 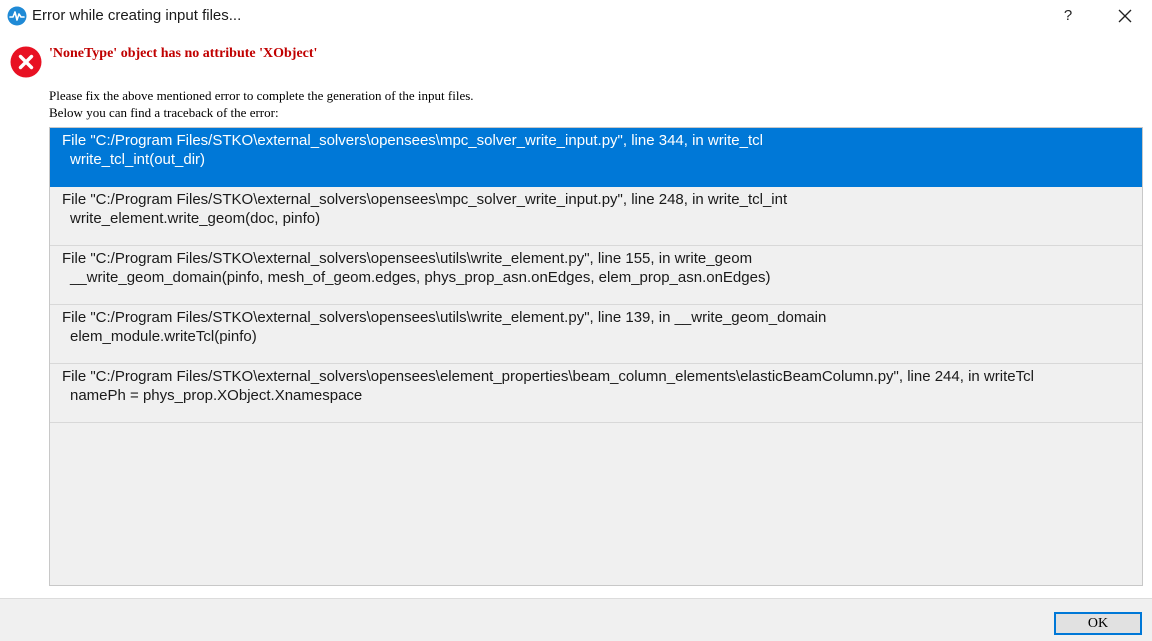 What do you see at coordinates (17, 16) in the screenshot?
I see `waveform-icon` at bounding box center [17, 16].